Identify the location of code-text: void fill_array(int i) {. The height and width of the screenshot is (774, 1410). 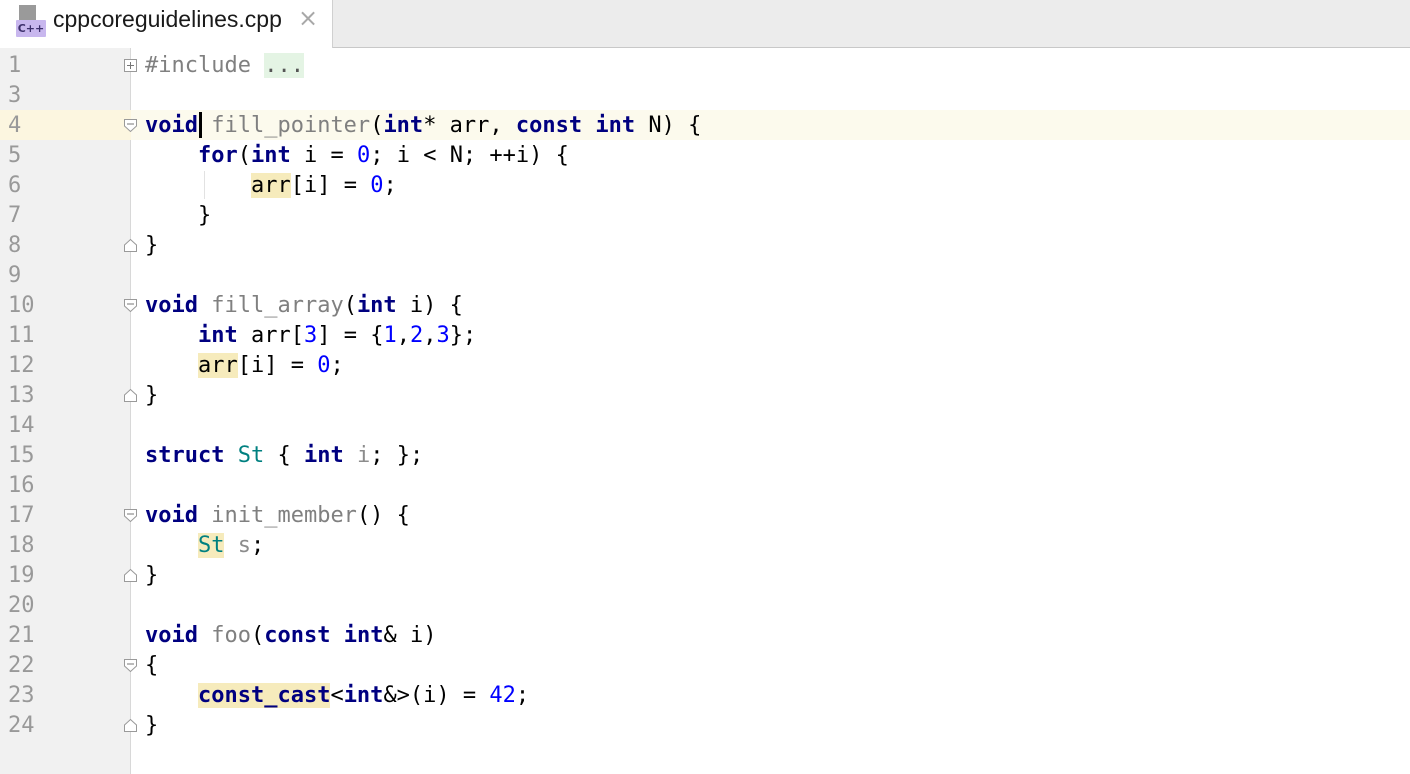
(304, 305).